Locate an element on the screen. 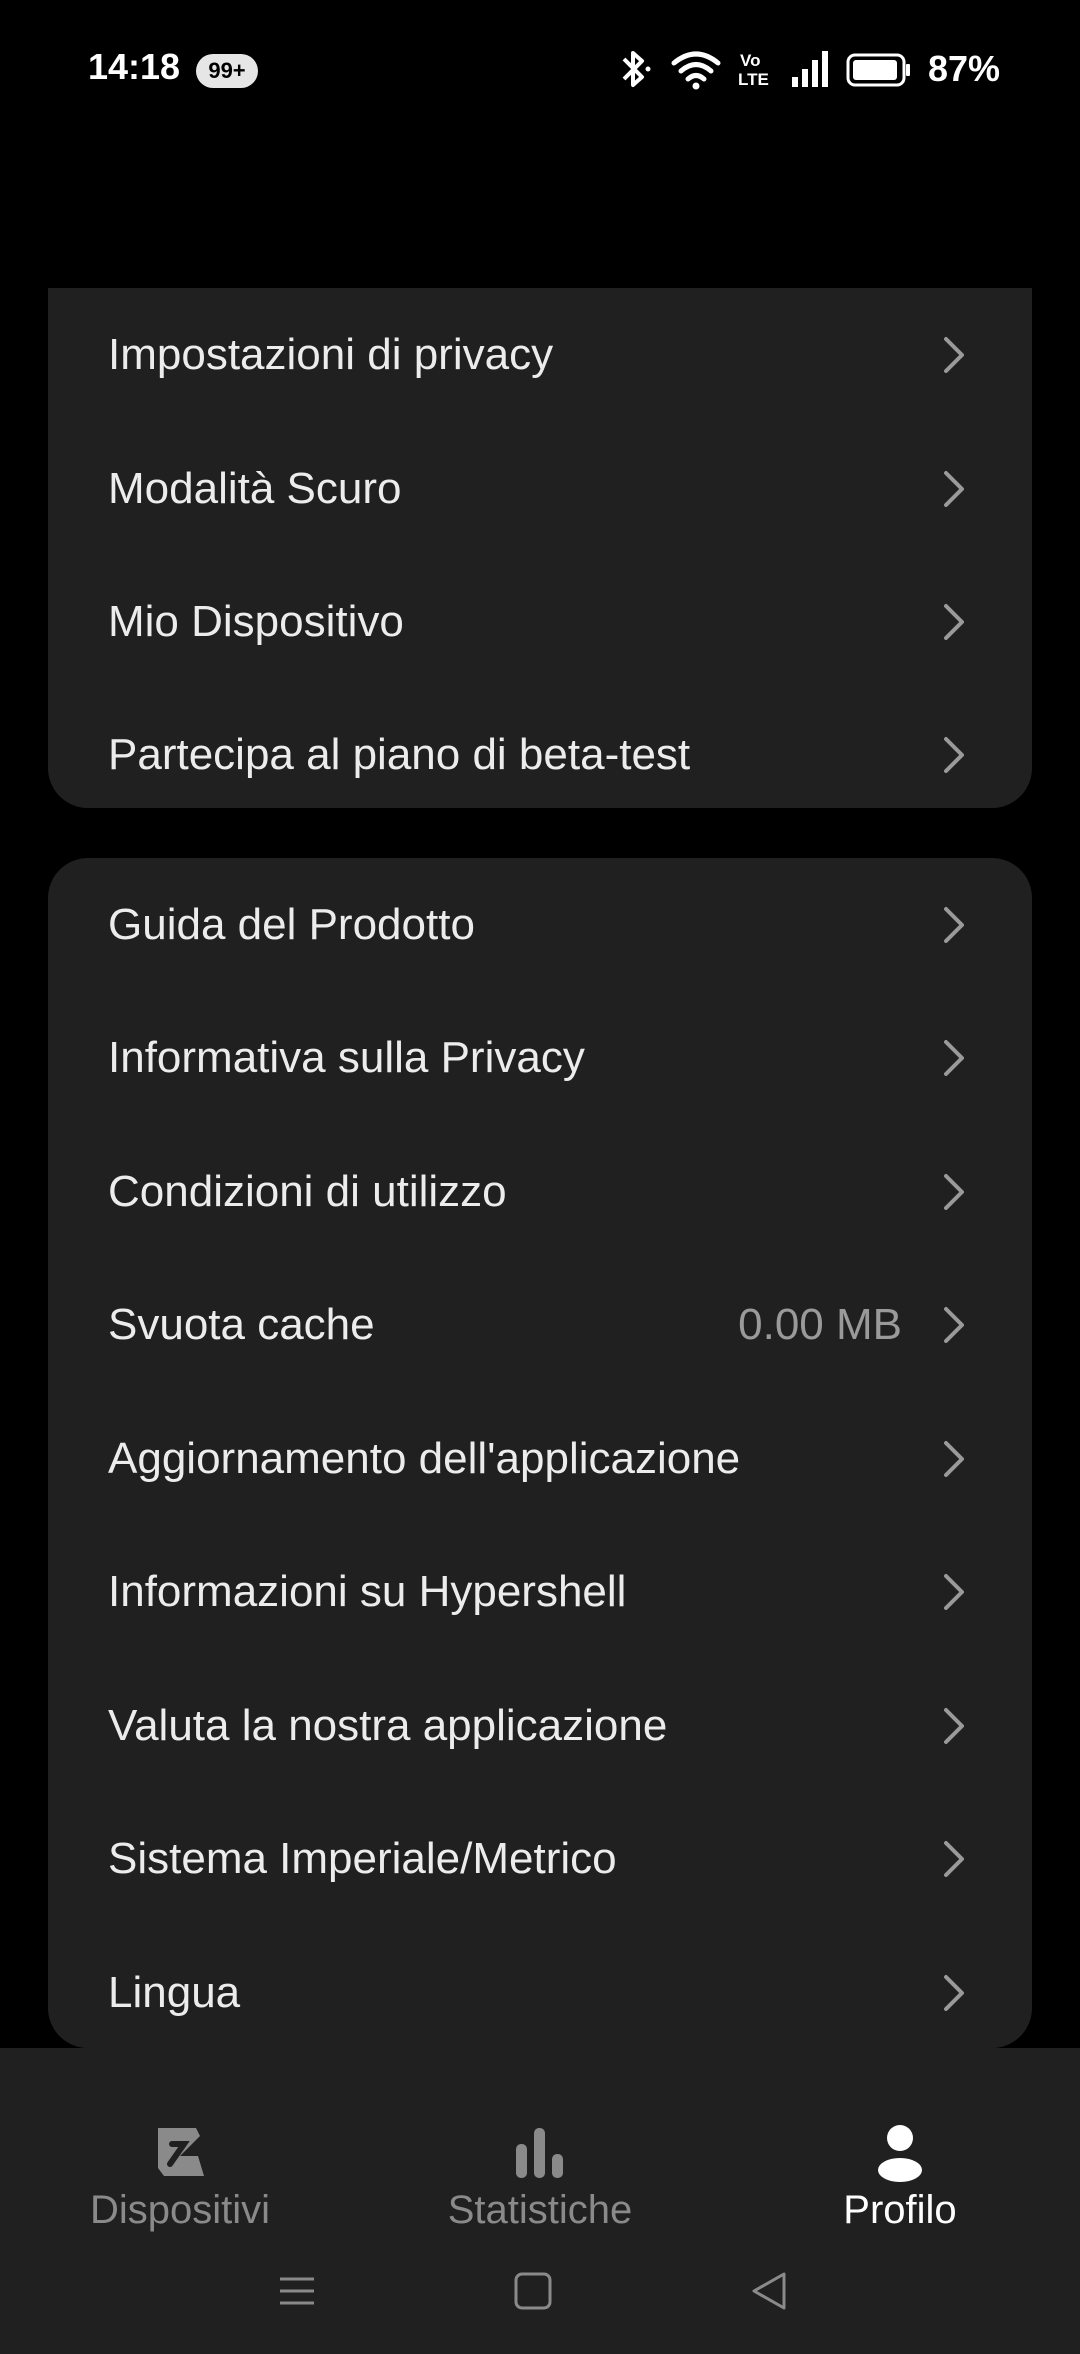 The height and width of the screenshot is (2354, 1080). system-navigation-bar is located at coordinates (540, 2290).